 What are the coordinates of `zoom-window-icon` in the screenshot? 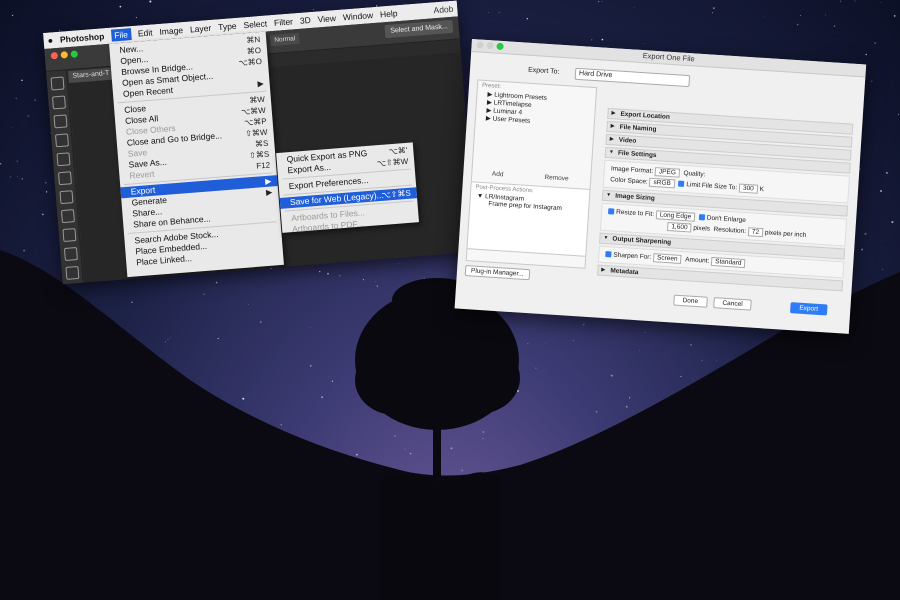 It's located at (74, 54).